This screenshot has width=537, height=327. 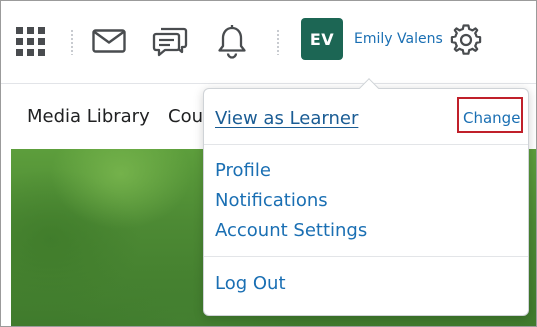 I want to click on menu-item-account-settings: Account Settings, so click(x=291, y=230).